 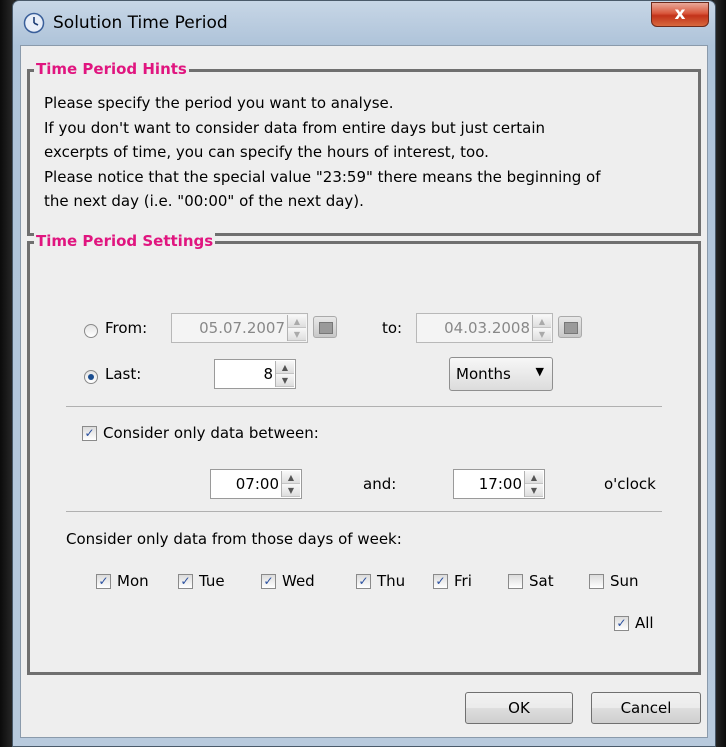 I want to click on day-label: Tue, so click(x=212, y=581).